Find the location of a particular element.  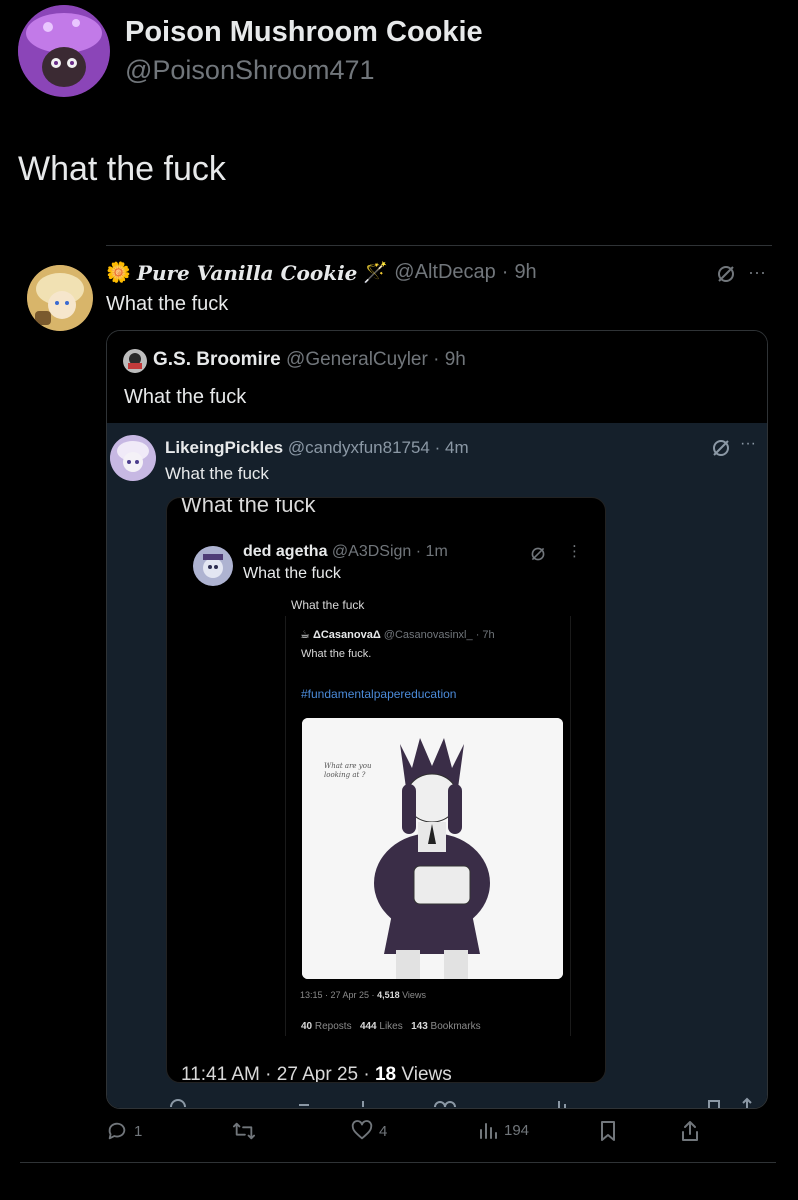

handle: @candyxfun81754 is located at coordinates (359, 447).